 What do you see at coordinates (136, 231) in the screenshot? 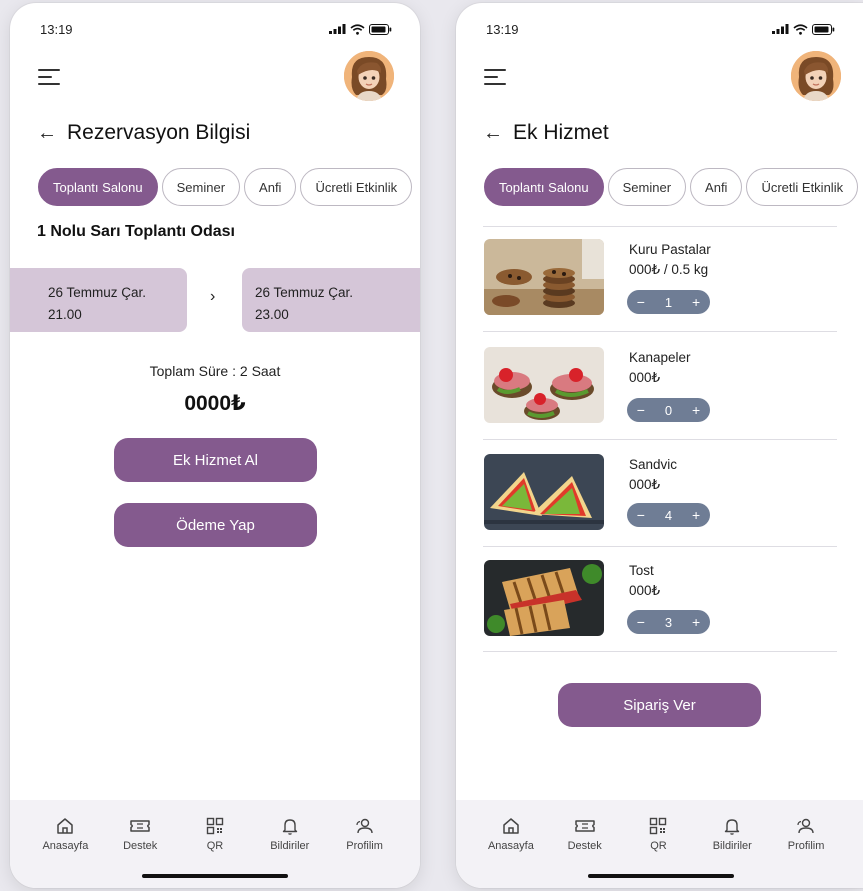
I see `room-name: 1 Nolu Sarı Toplantı Odası` at bounding box center [136, 231].